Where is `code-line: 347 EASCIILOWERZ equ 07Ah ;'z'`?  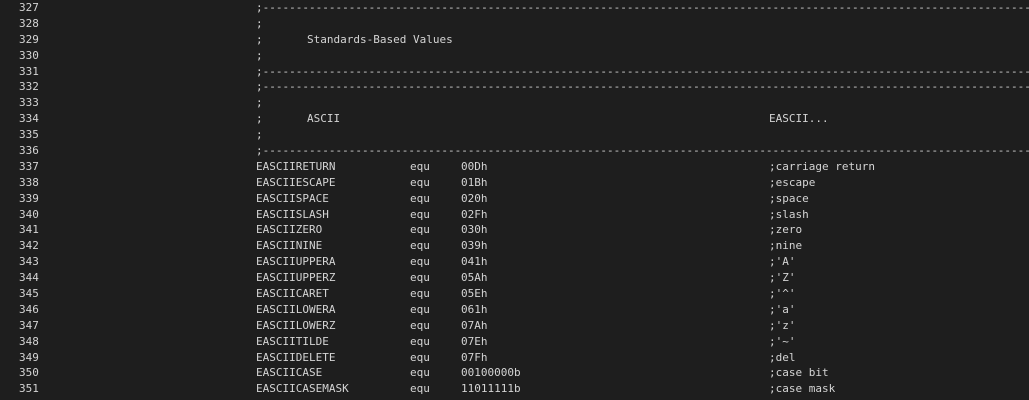
code-line: 347 EASCIILOWERZ equ 07Ah ;'z' is located at coordinates (514, 326).